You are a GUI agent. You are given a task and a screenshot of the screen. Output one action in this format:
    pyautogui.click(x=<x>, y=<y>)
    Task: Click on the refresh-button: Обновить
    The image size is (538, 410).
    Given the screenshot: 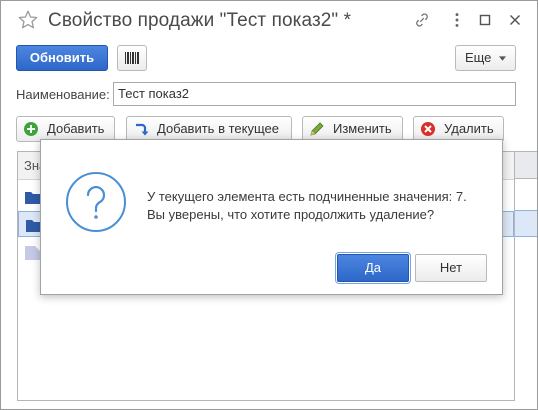 What is the action you would take?
    pyautogui.click(x=62, y=58)
    